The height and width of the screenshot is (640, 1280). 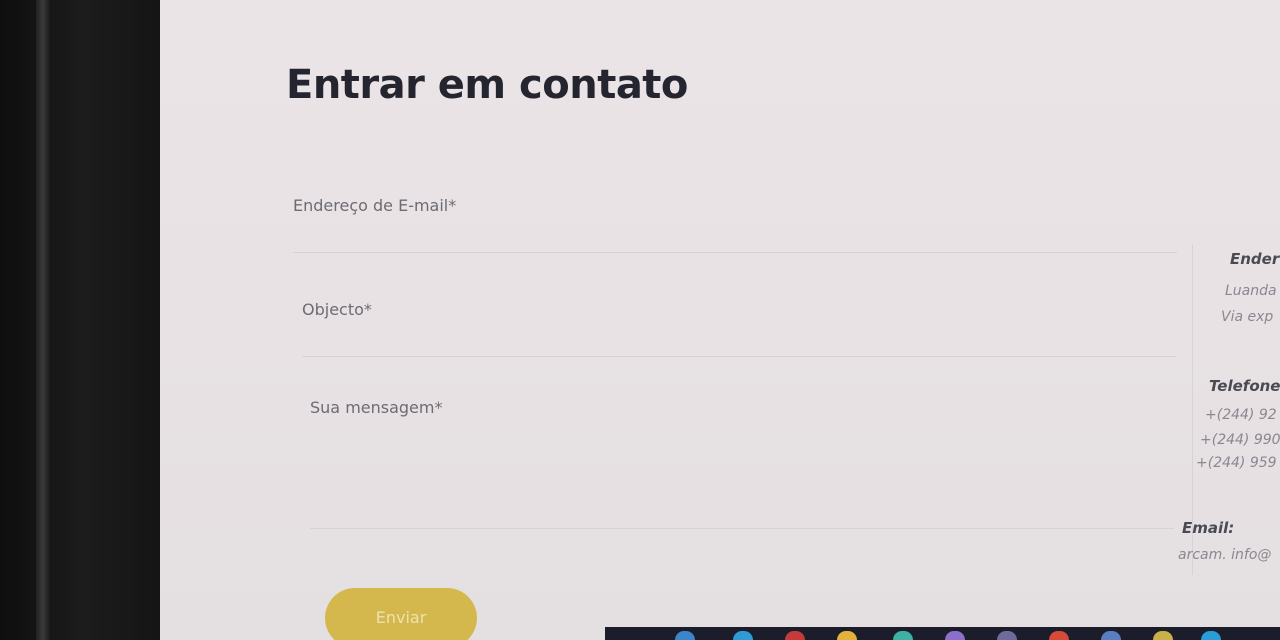 I want to click on task-view-icon, so click(x=743, y=635).